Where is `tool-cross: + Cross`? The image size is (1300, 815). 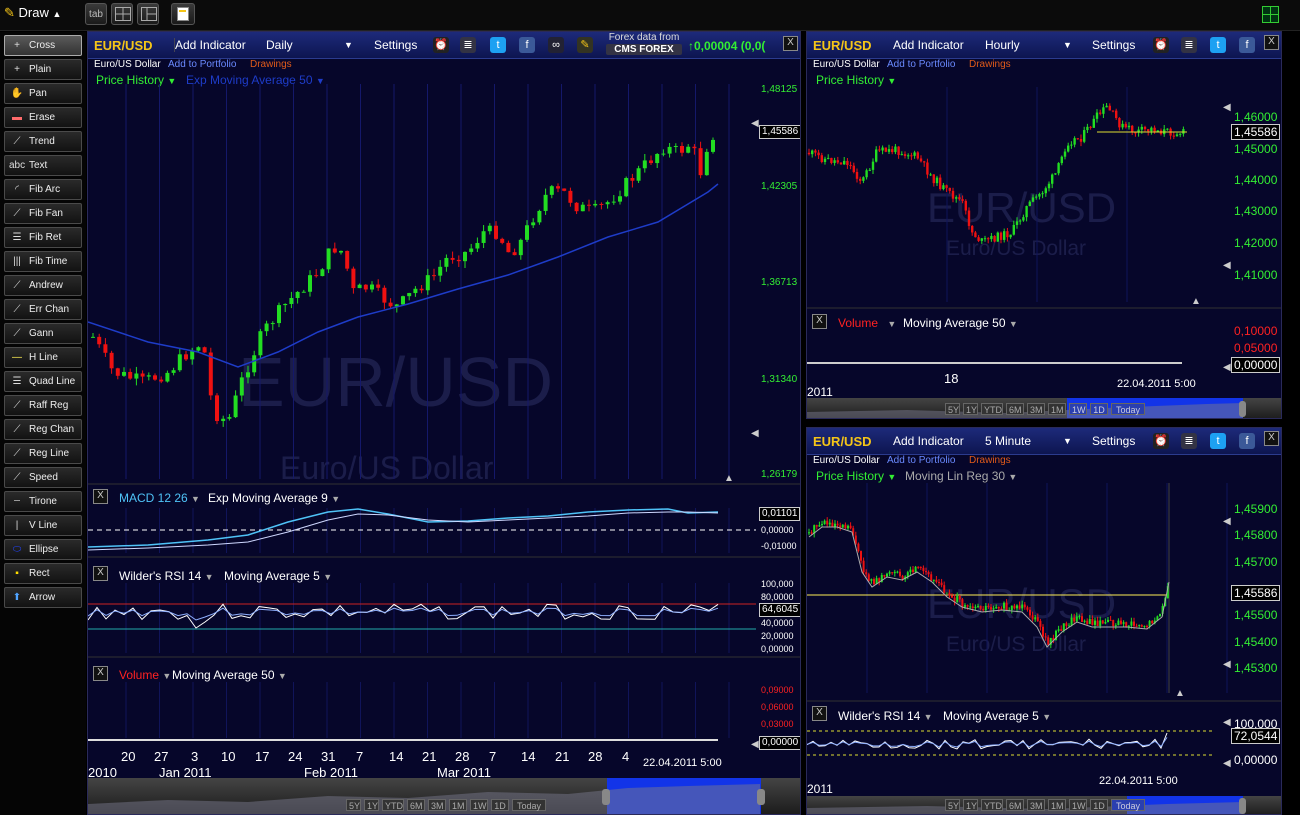 tool-cross: + Cross is located at coordinates (43, 45).